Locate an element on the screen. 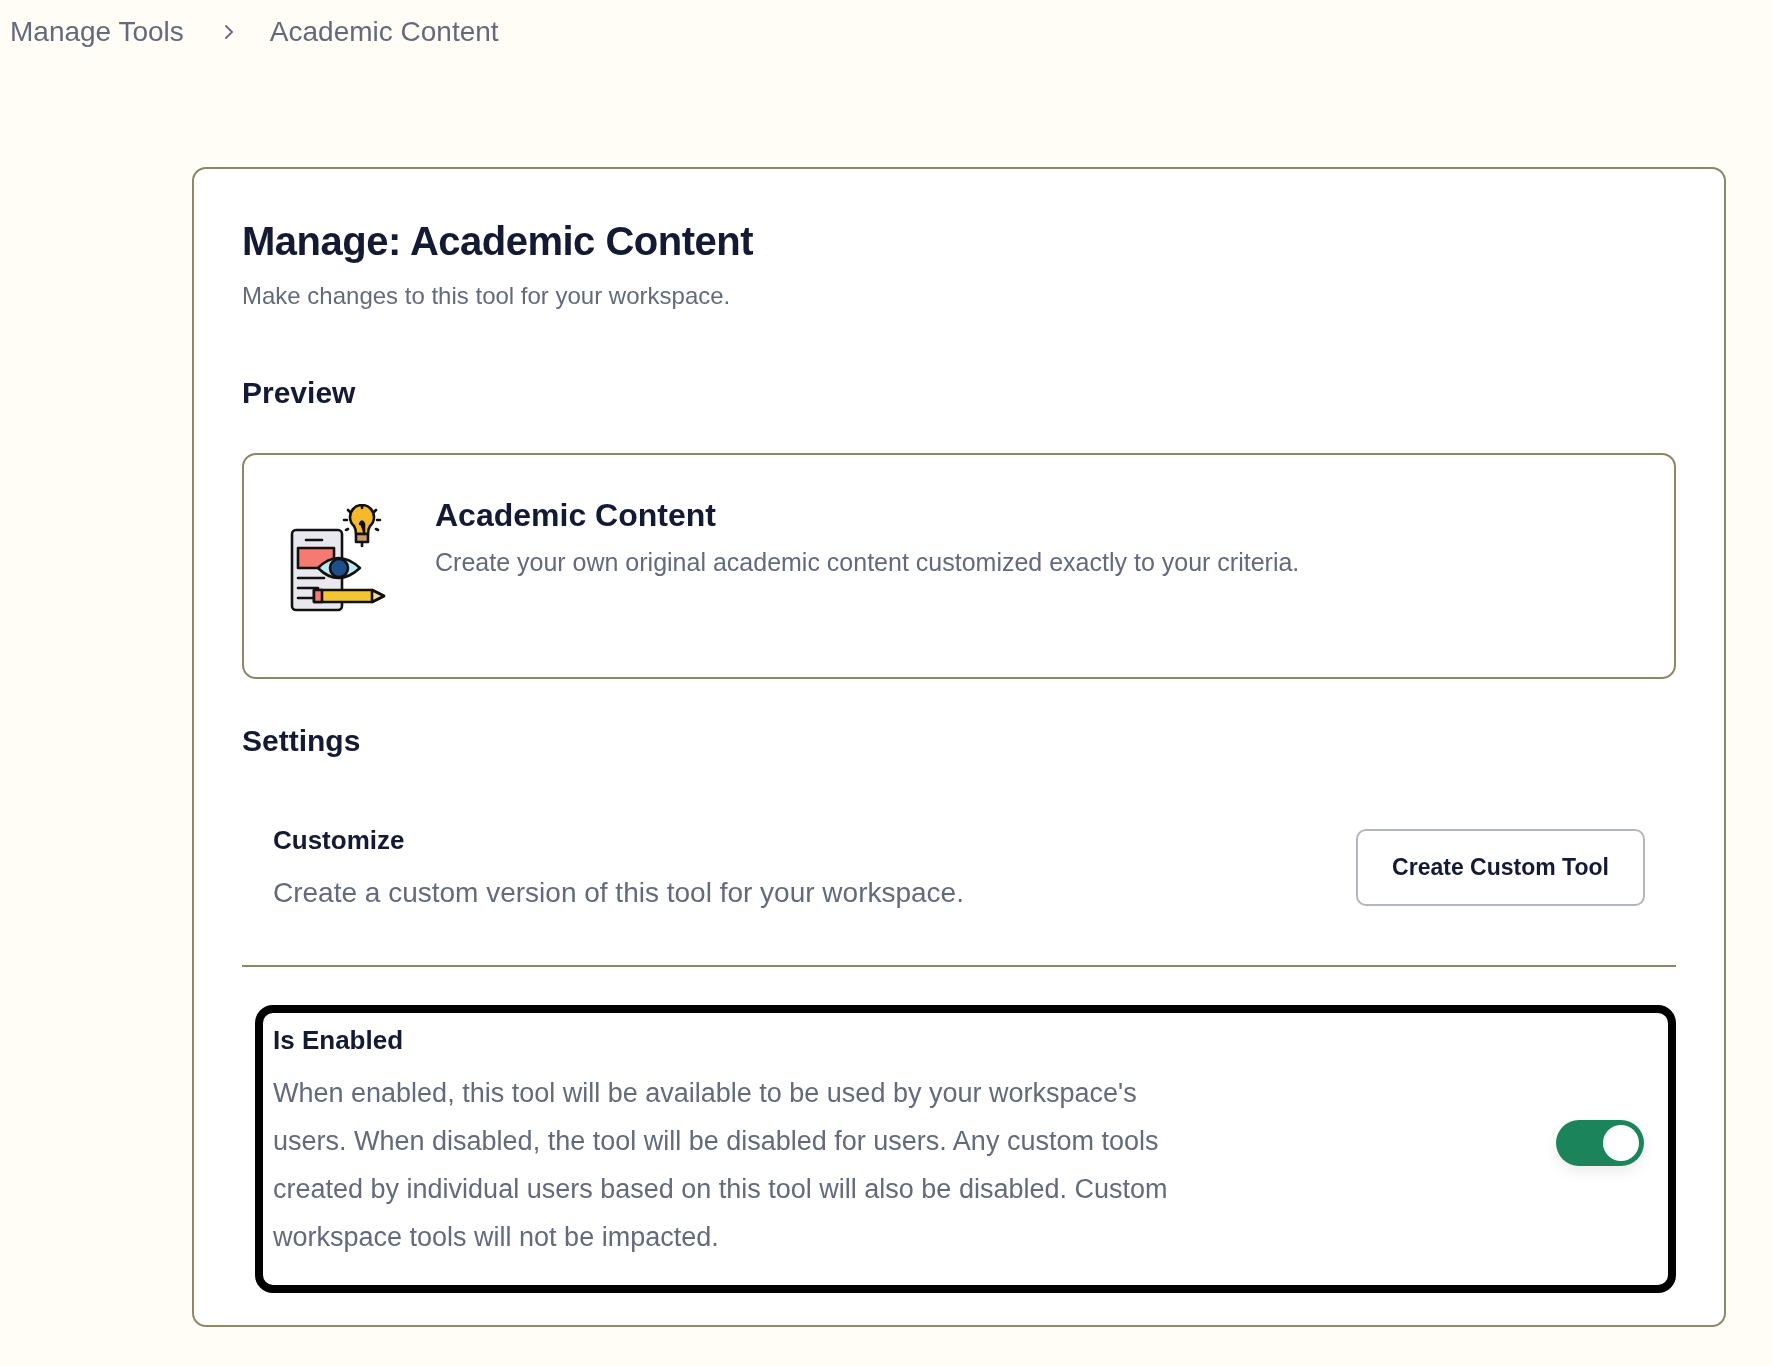 This screenshot has height=1366, width=1772. setting-title: Customize is located at coordinates (339, 840).